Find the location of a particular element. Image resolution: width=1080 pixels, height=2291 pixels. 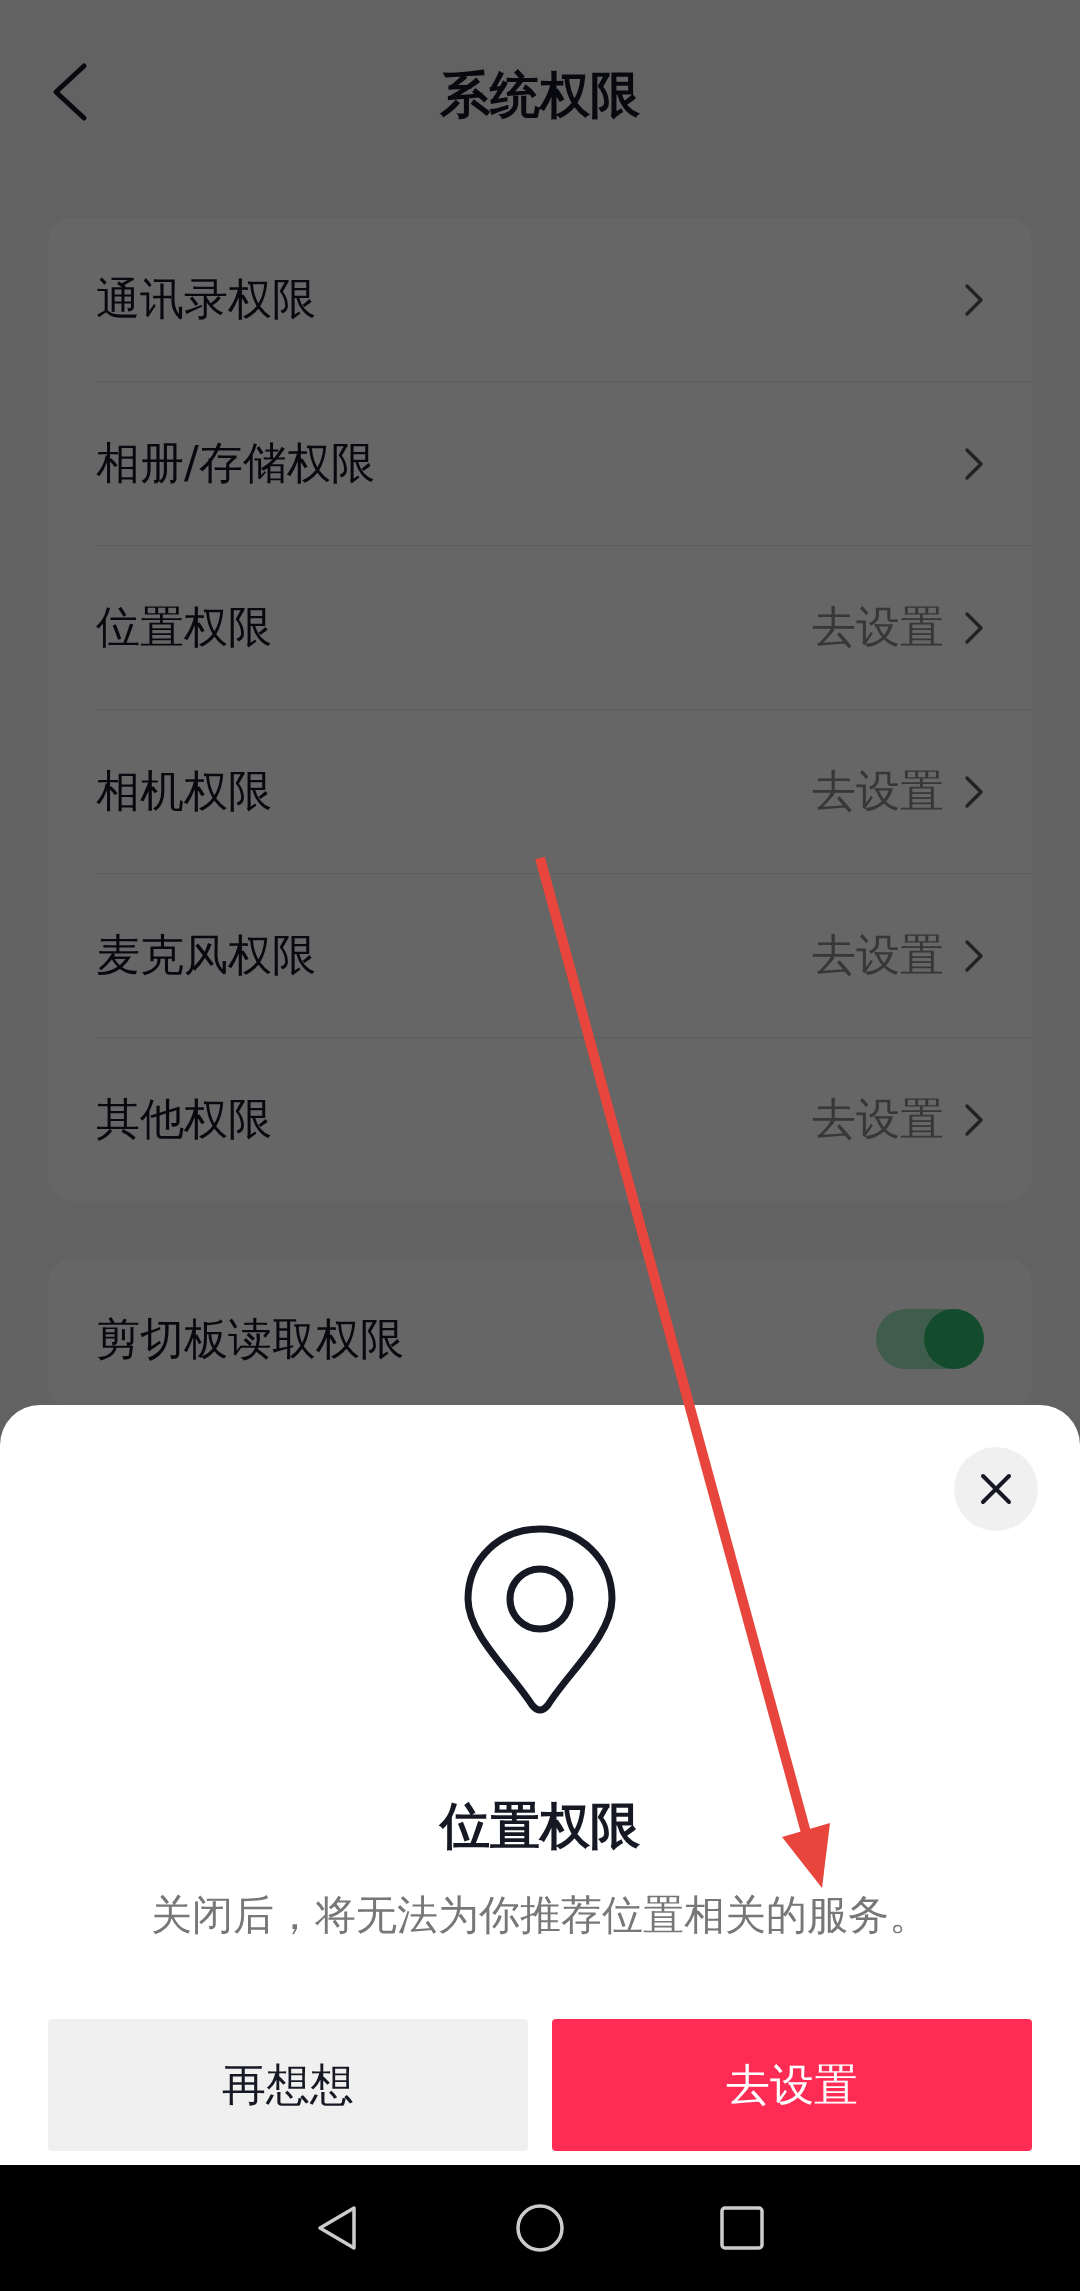

permission-label: 通讯录权限 is located at coordinates (206, 299).